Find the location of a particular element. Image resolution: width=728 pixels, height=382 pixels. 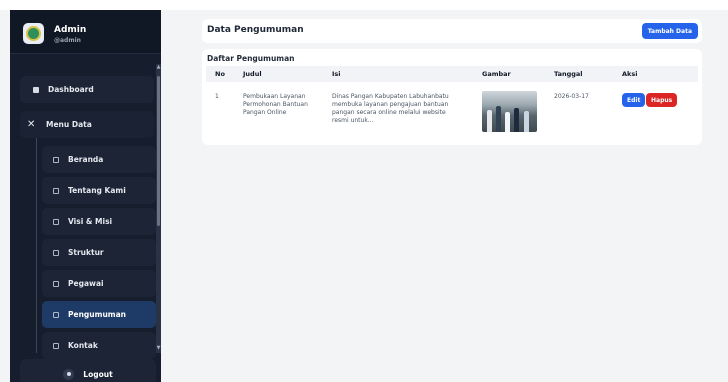

top-bar is located at coordinates (364, 5).